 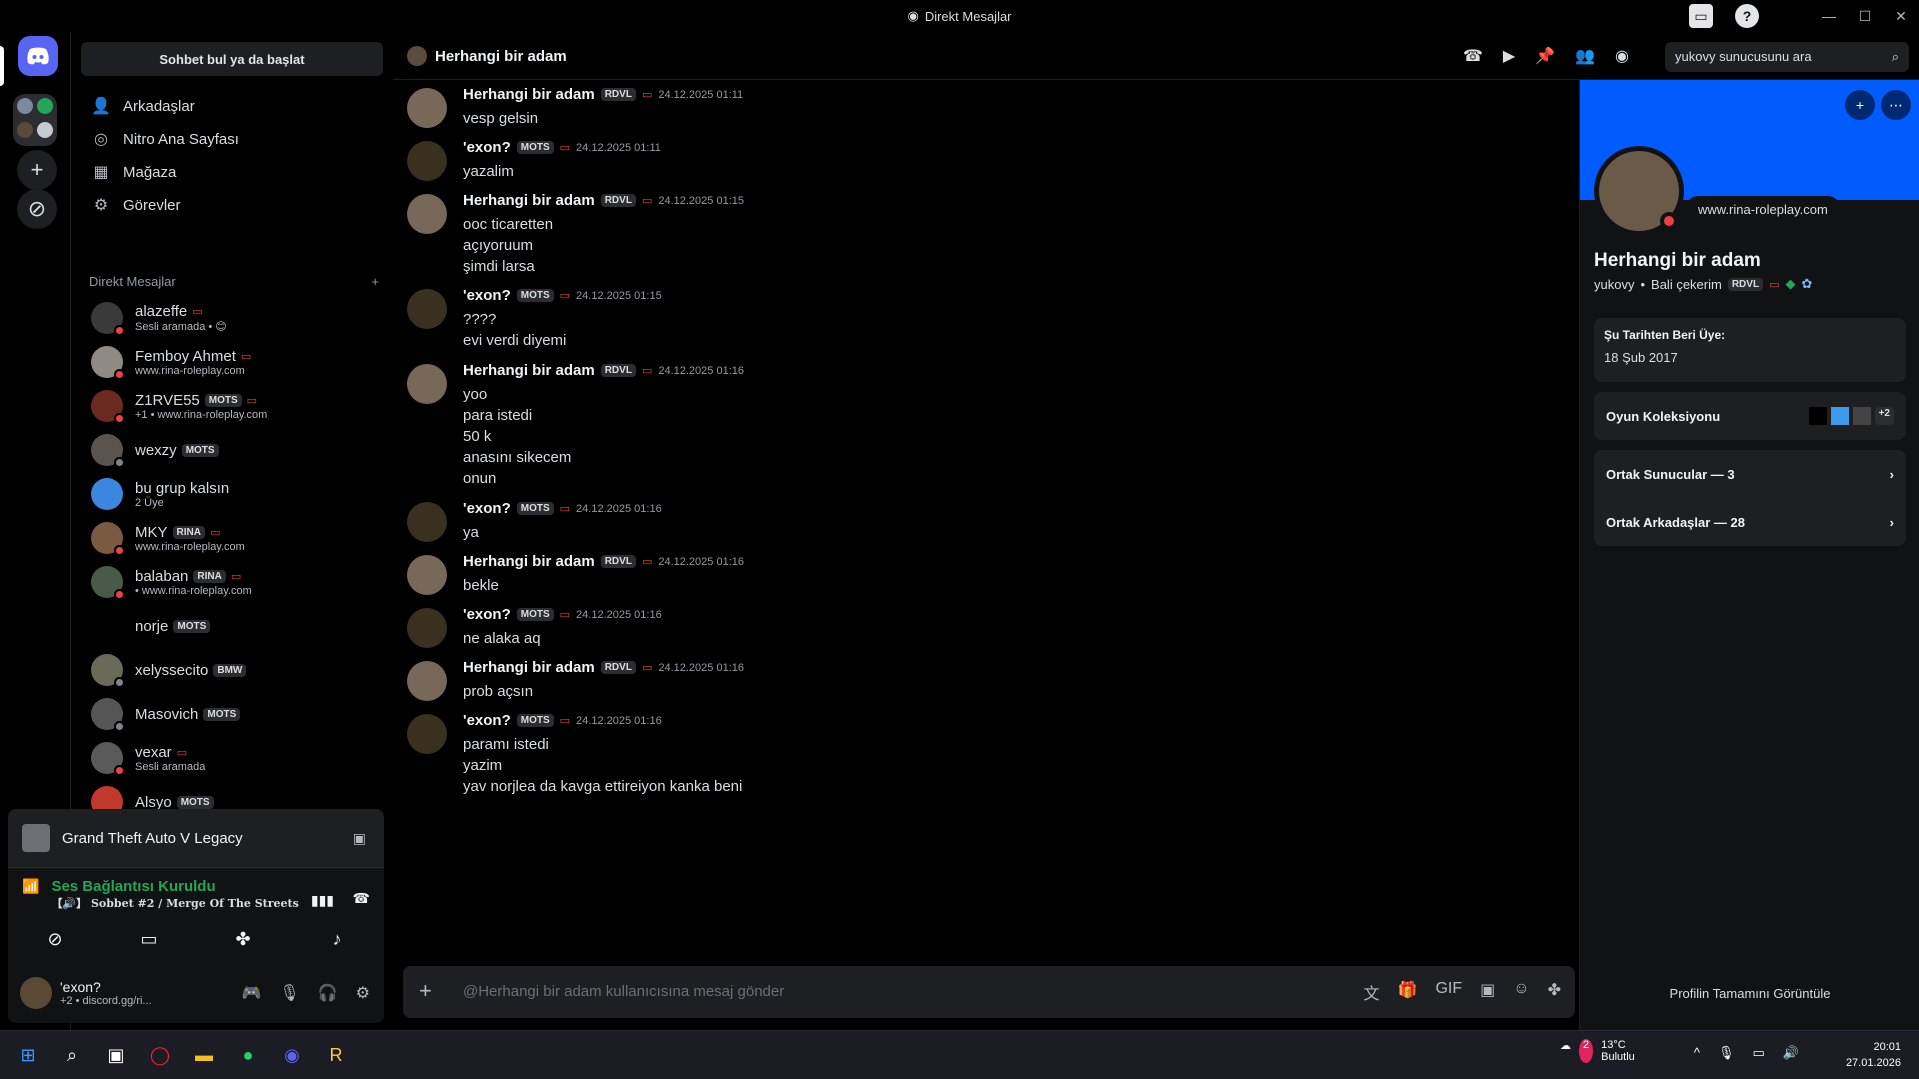 What do you see at coordinates (1669, 221) in the screenshot?
I see `status-indicator` at bounding box center [1669, 221].